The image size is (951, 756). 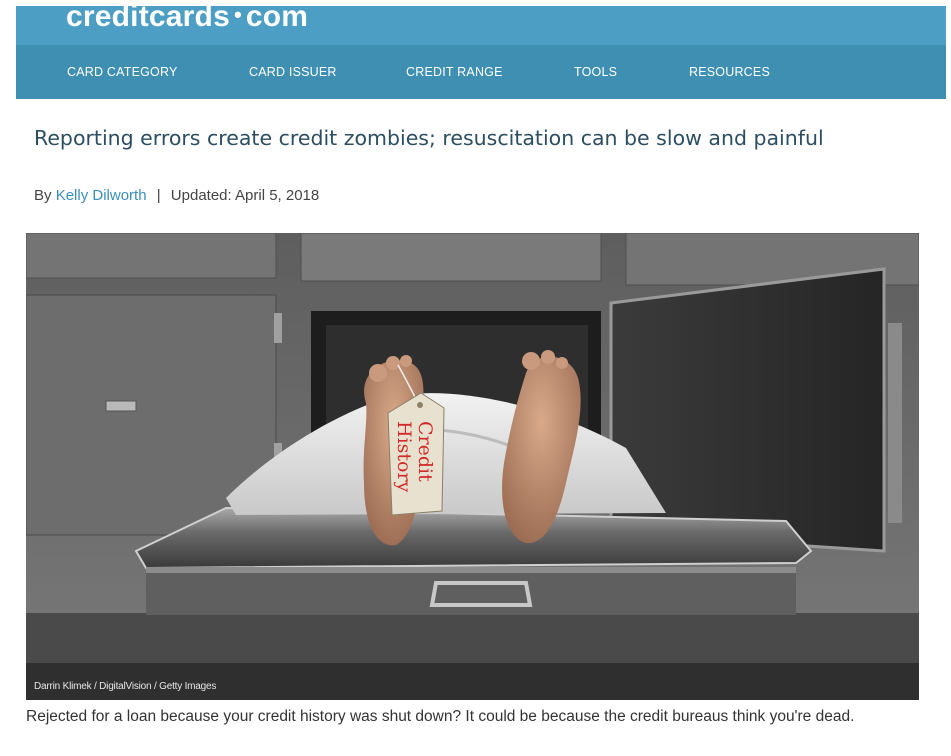 What do you see at coordinates (454, 72) in the screenshot?
I see `nav-credit-range: CREDIT RANGE` at bounding box center [454, 72].